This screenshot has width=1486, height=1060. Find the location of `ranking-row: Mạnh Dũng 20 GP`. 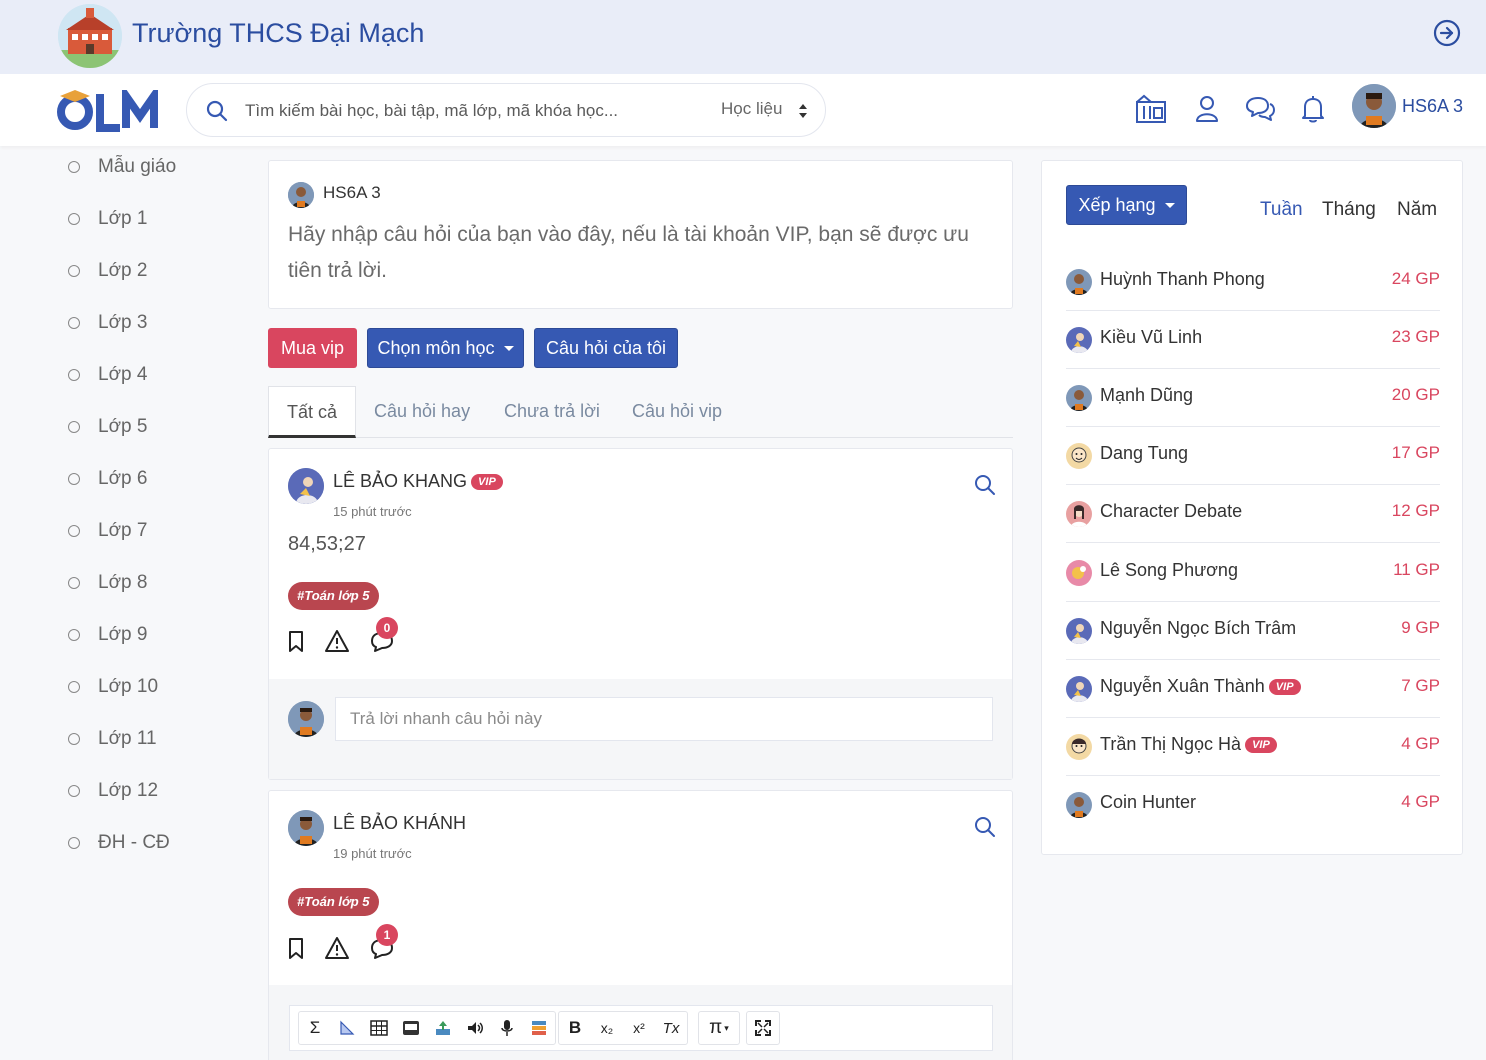

ranking-row: Mạnh Dũng 20 GP is located at coordinates (1253, 398).